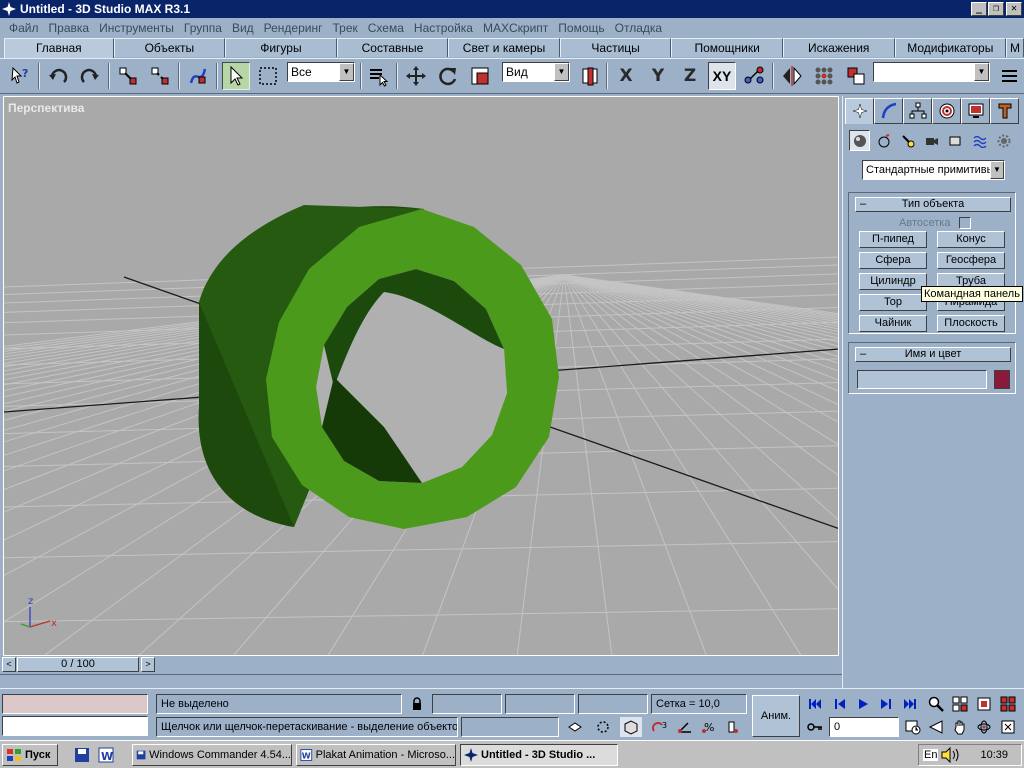  I want to click on quicklaunch-word-icon: W, so click(106, 755).